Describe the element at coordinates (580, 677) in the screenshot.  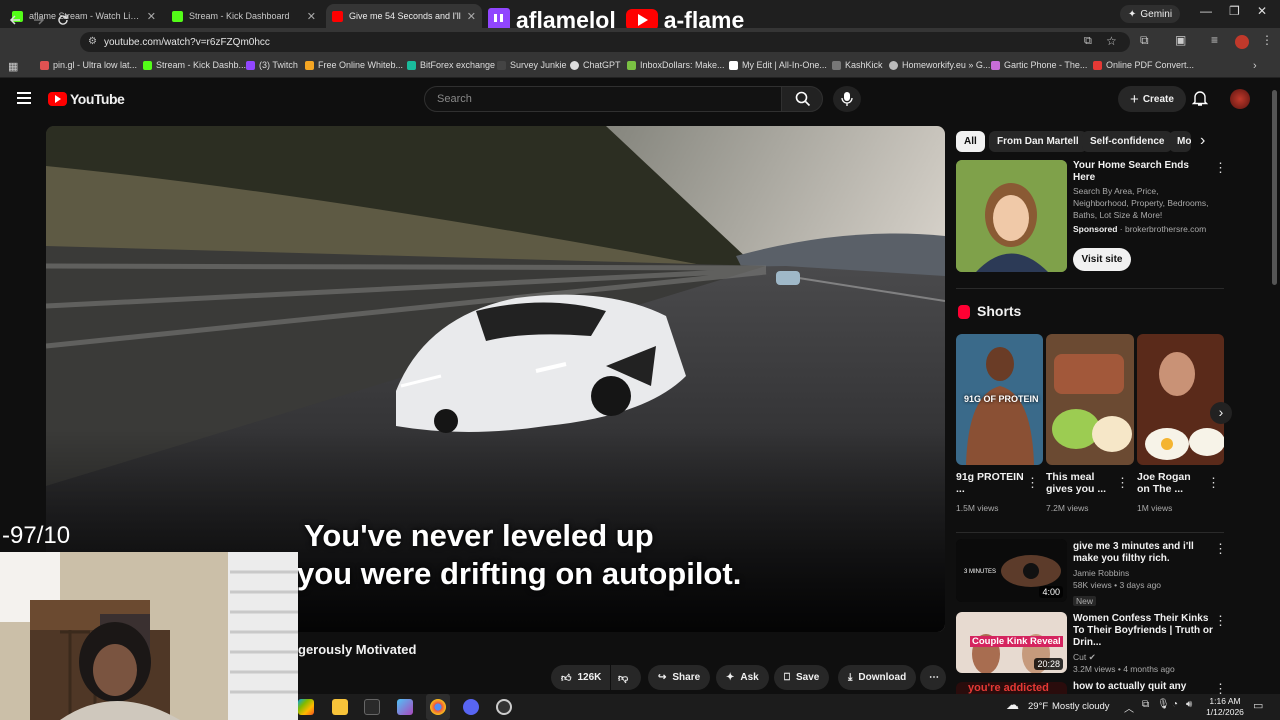
I see `like-button: 👍︎ 126K` at that location.